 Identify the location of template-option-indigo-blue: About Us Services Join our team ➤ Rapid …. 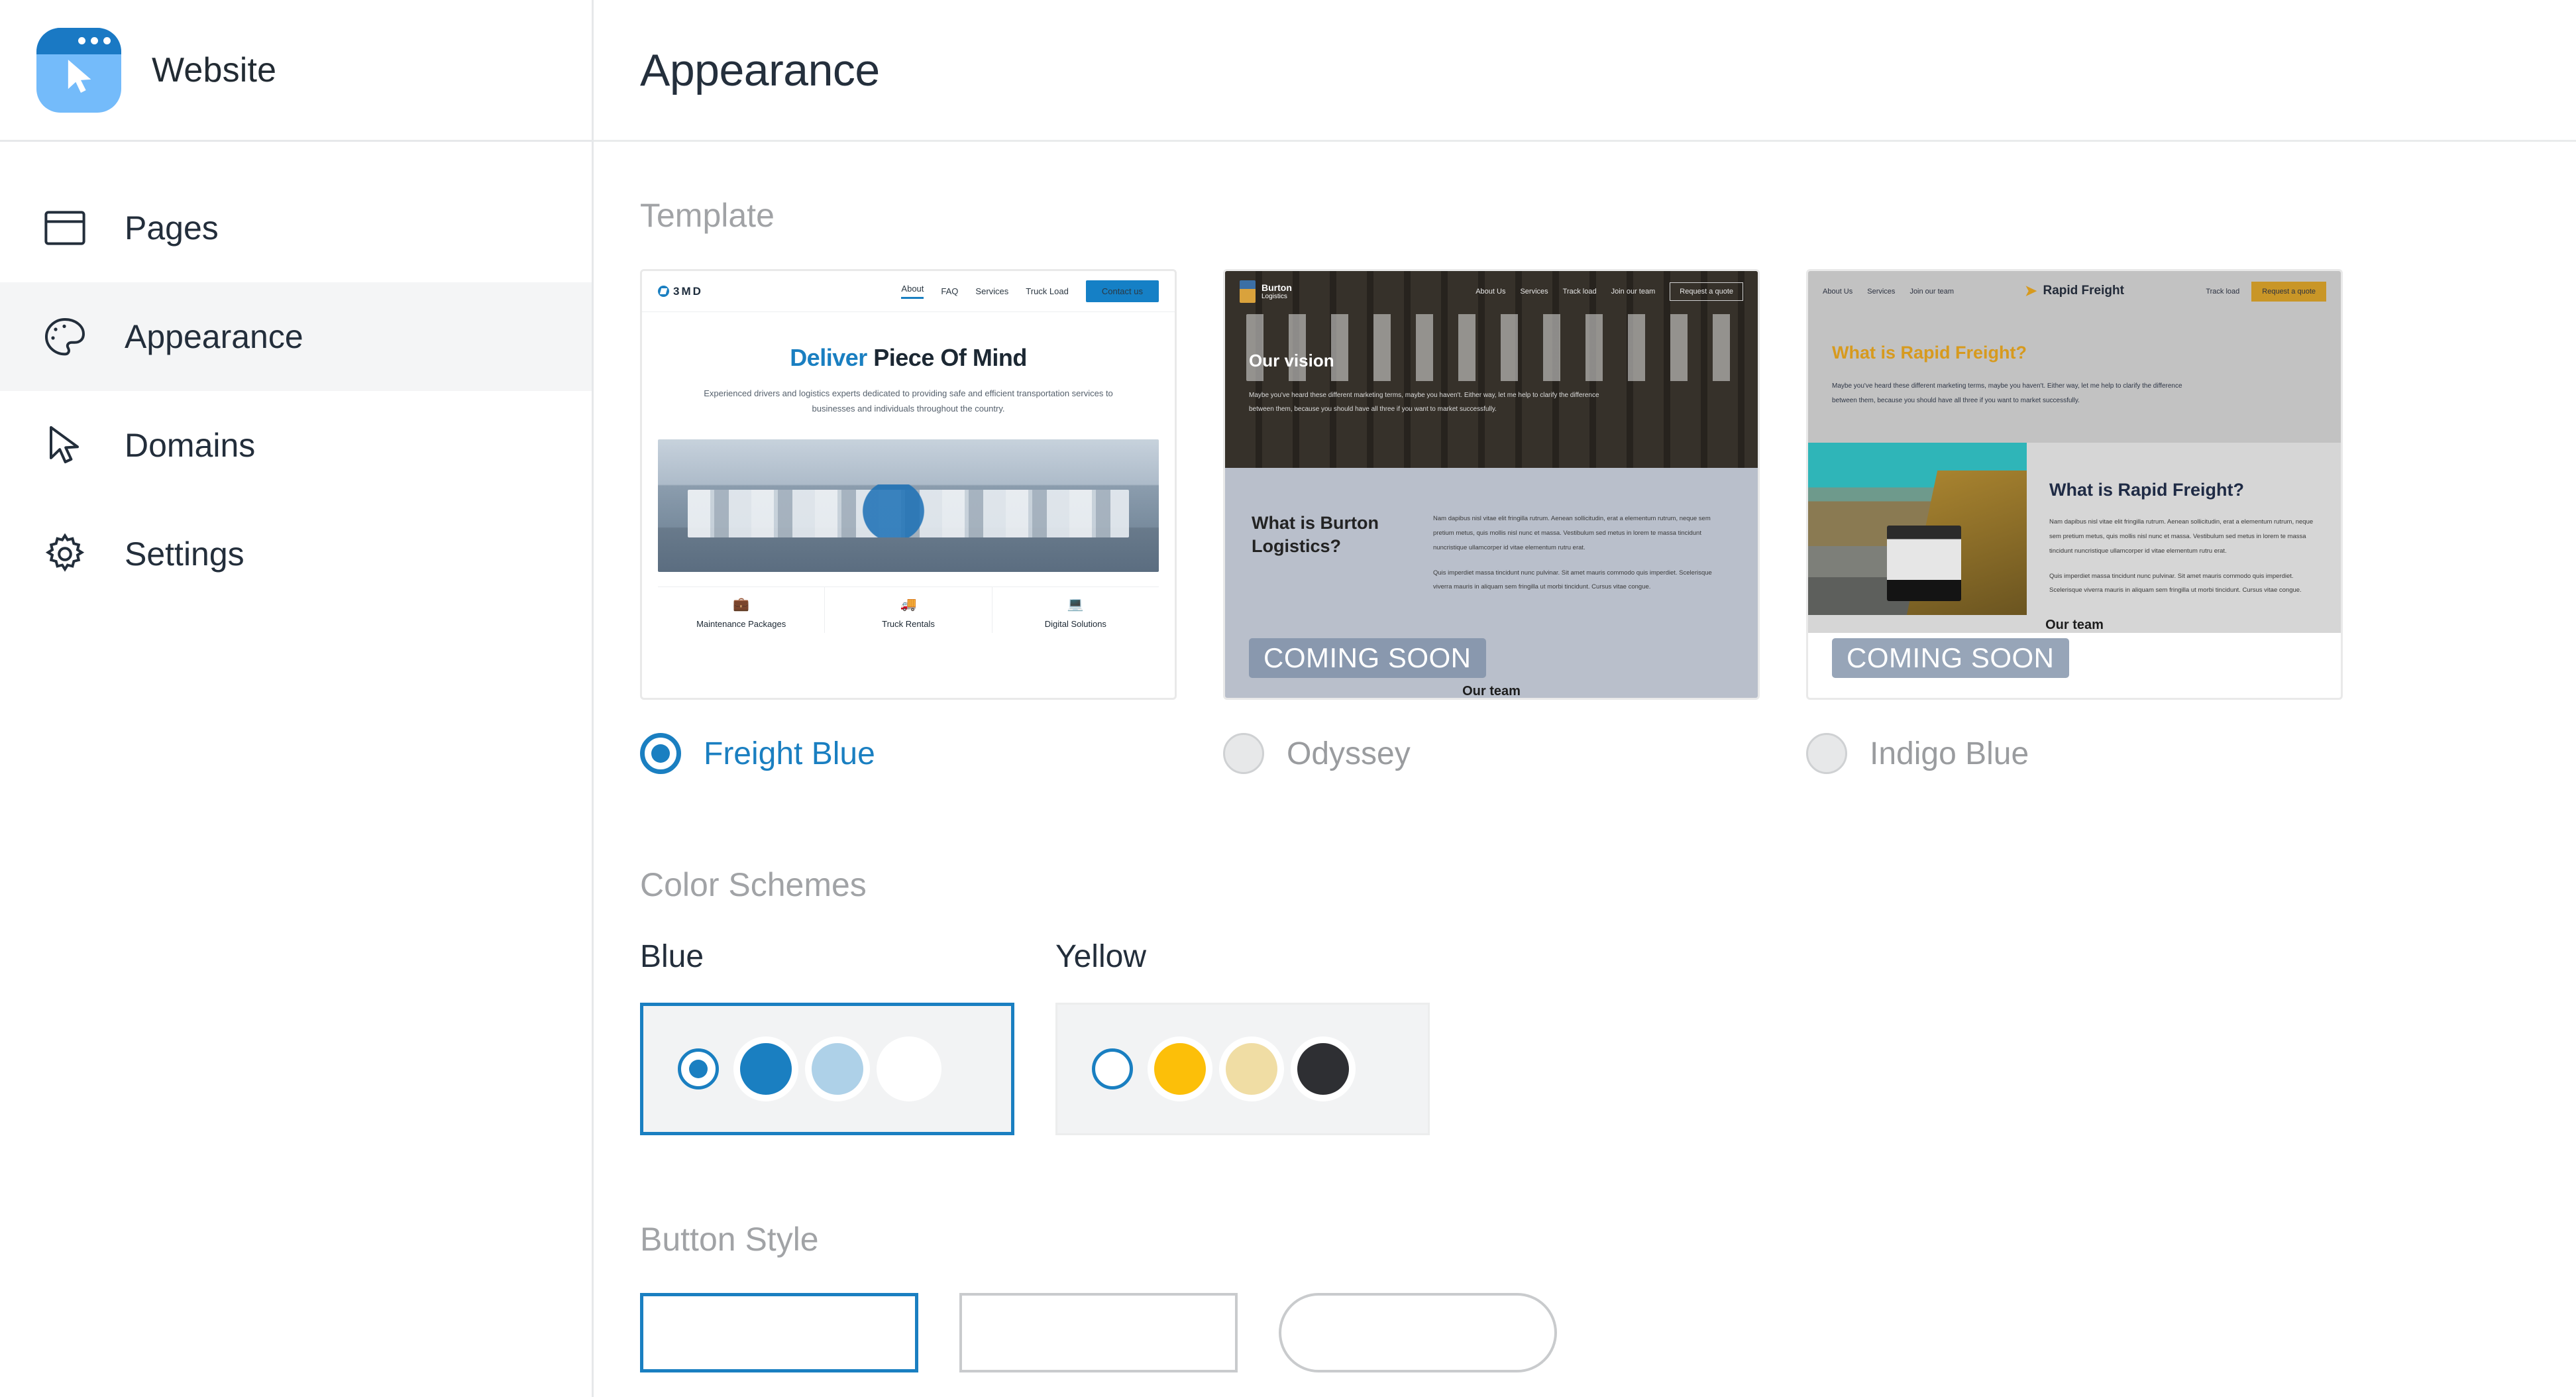
(2074, 521).